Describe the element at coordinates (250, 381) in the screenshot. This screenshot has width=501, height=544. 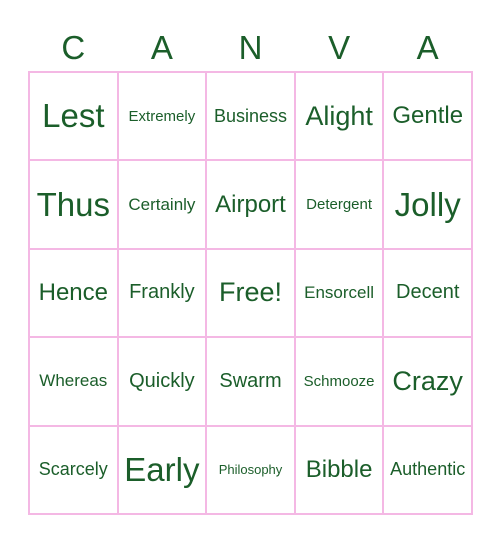
I see `bingo-cell: Swarm` at that location.